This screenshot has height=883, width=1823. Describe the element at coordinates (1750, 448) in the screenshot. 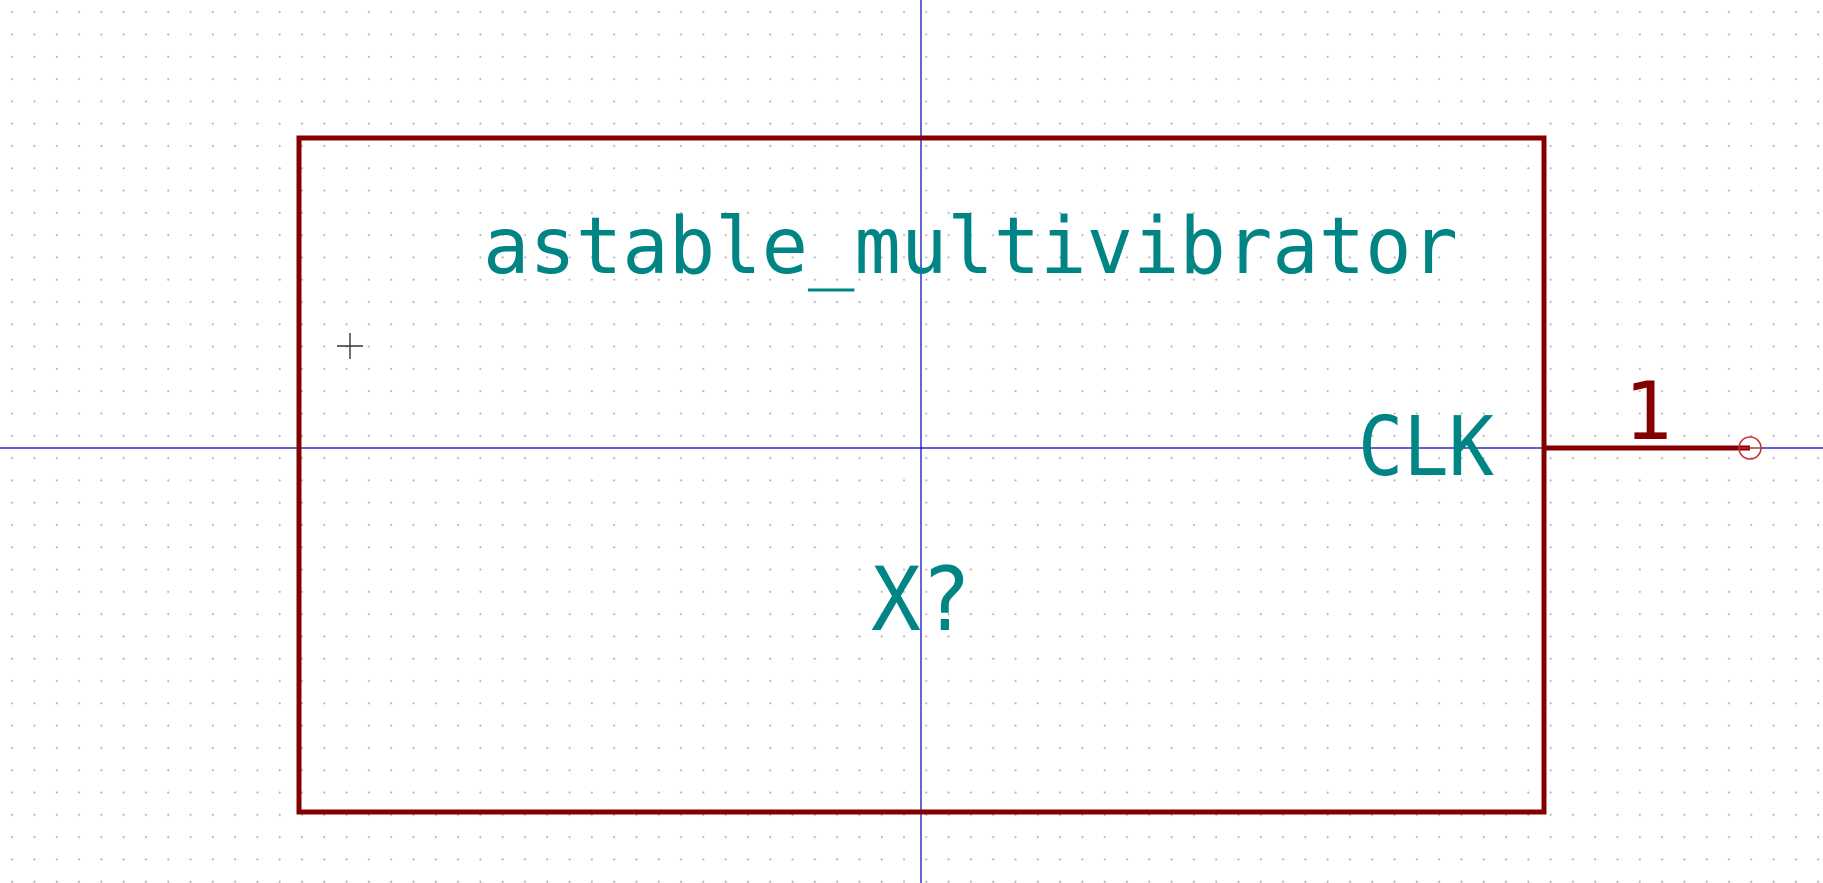

I see `pin-connection-circle-icon` at that location.